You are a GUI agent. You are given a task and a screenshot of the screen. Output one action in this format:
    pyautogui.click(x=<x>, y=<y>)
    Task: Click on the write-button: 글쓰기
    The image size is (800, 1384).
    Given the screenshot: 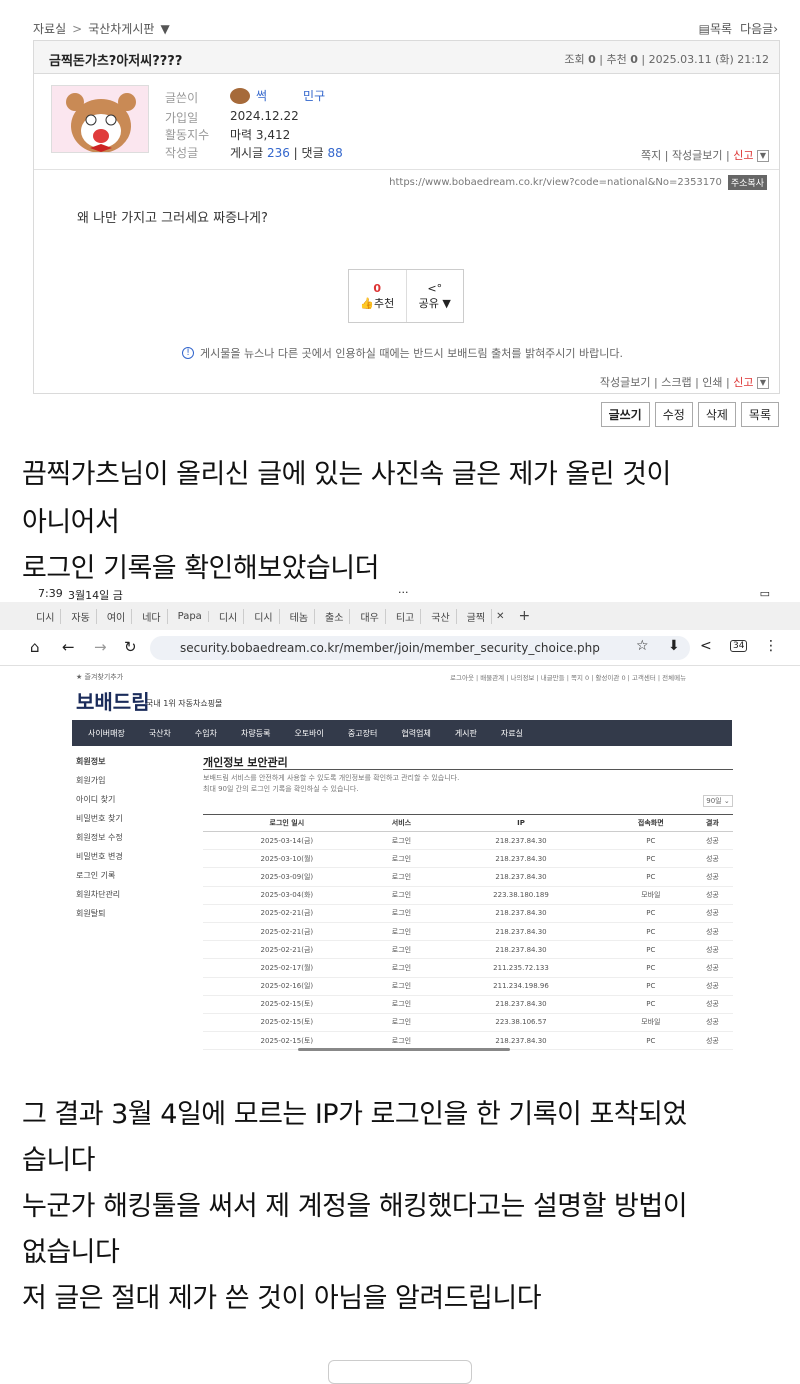 What is the action you would take?
    pyautogui.click(x=625, y=414)
    